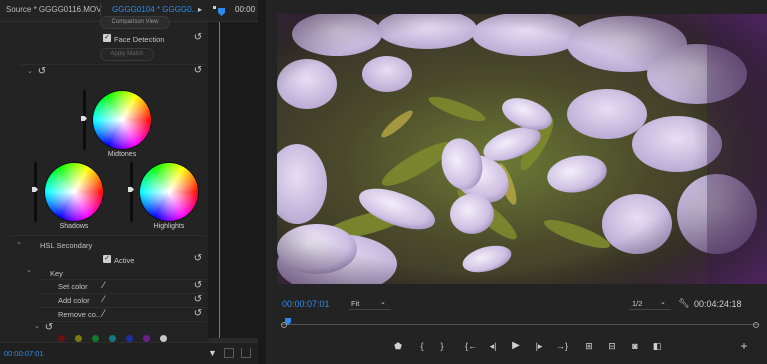 The width and height of the screenshot is (767, 364). Describe the element at coordinates (246, 353) in the screenshot. I see `export-icon` at that location.